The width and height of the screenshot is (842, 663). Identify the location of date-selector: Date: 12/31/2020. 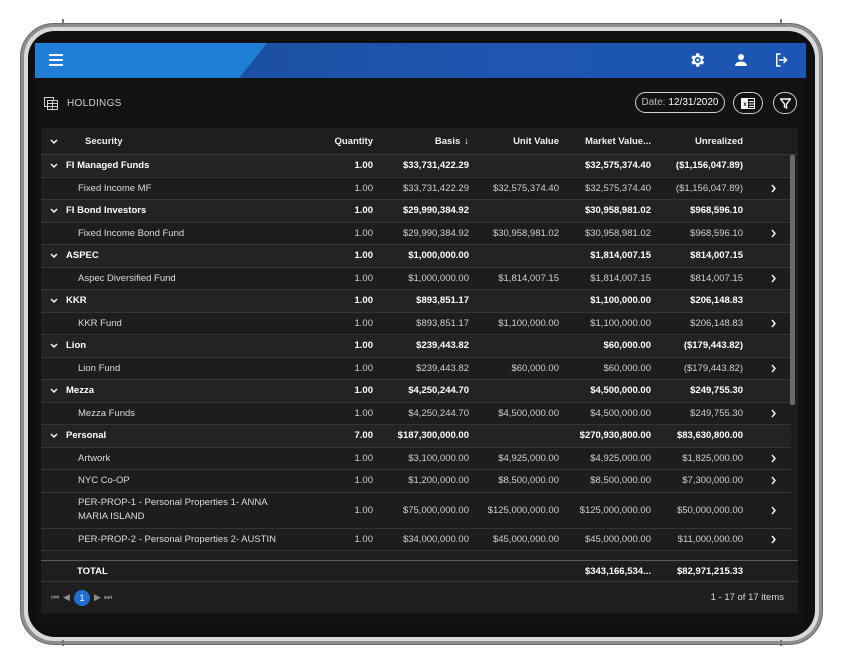
(680, 102).